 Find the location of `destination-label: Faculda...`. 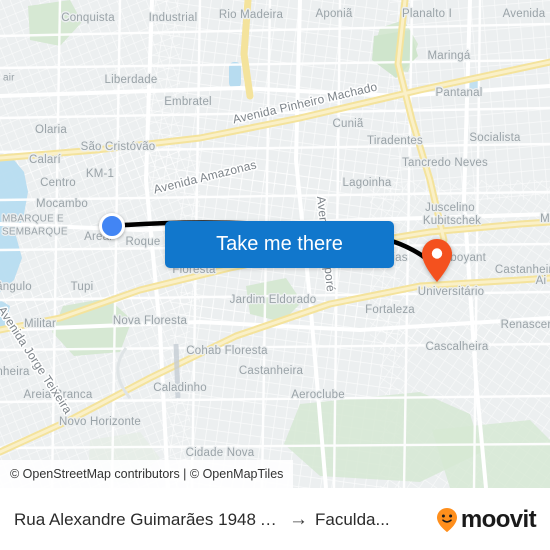

destination-label: Faculda... is located at coordinates (352, 519).